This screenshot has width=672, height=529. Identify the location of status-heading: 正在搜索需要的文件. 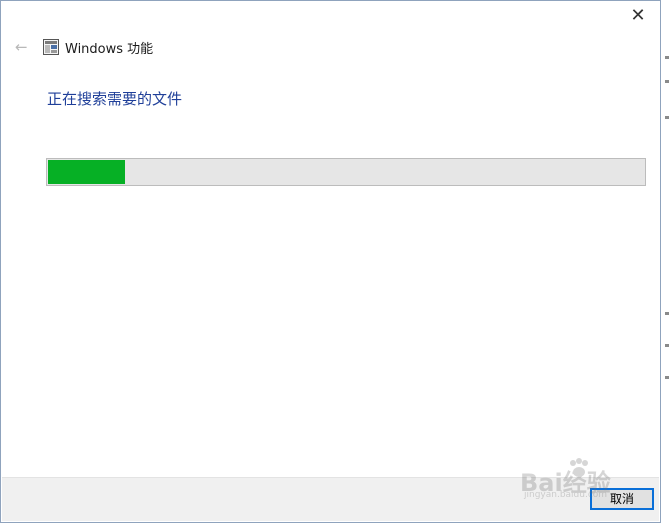
(115, 99).